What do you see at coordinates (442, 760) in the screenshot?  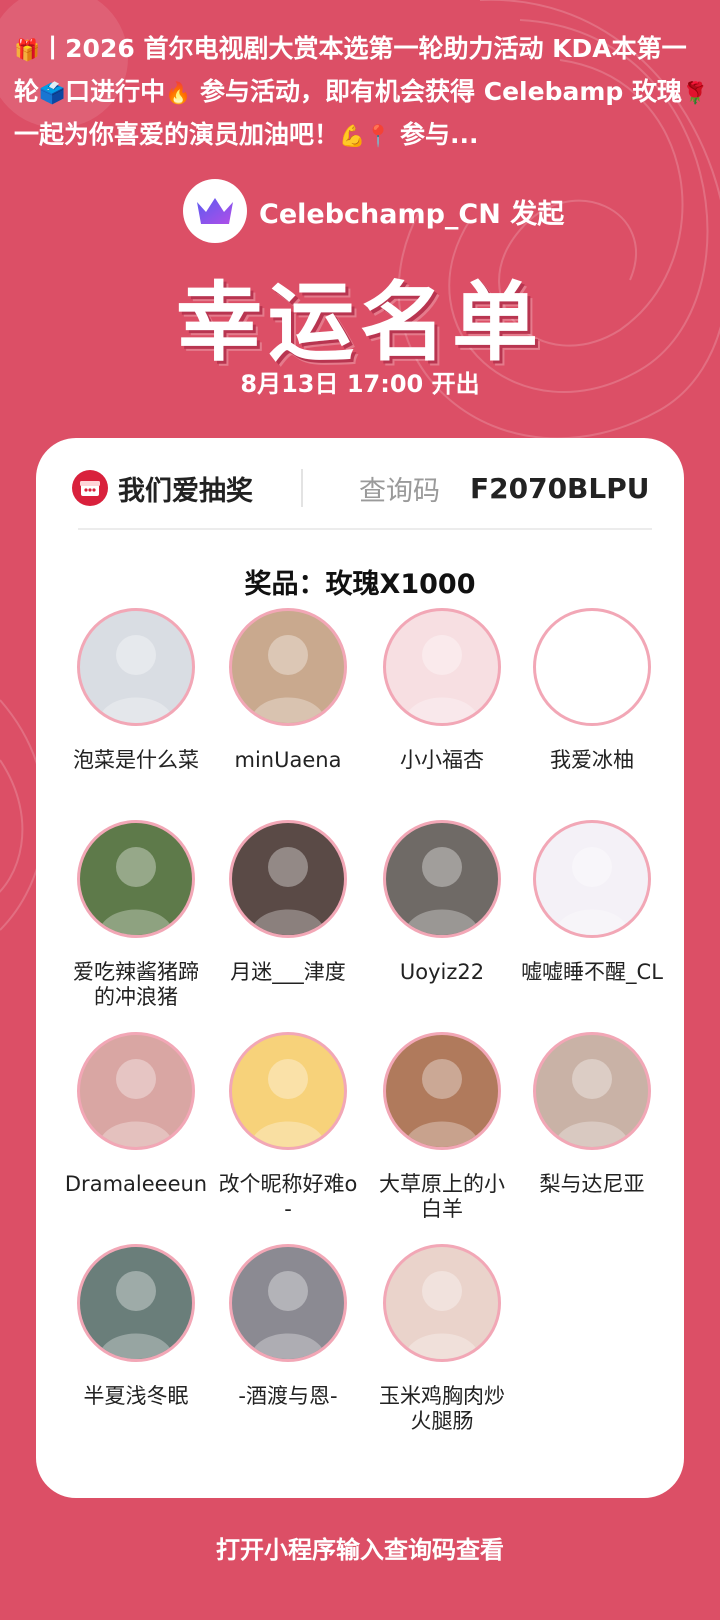 I see `winner-nickname: 小小福杏` at bounding box center [442, 760].